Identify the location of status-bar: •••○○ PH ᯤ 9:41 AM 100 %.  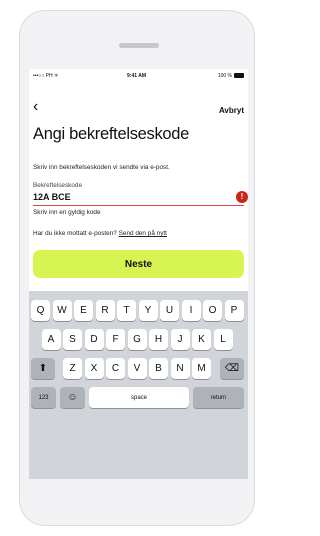
(138, 76).